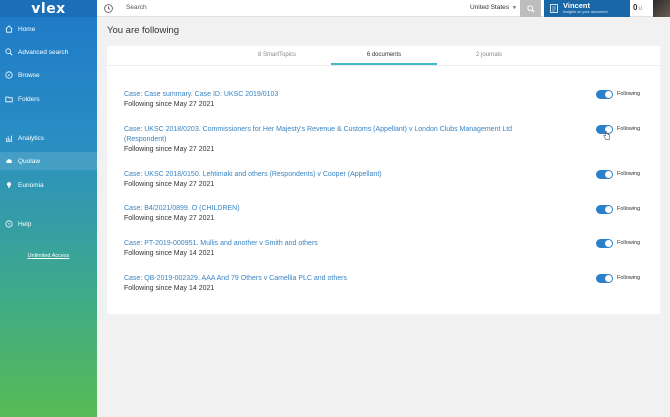  I want to click on credits-value: 0, so click(635, 7).